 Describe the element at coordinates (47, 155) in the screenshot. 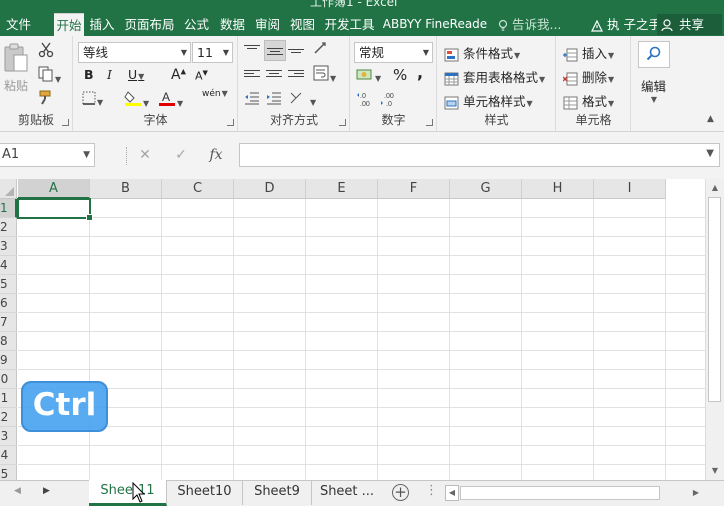

I see `name-box: A1 ▼` at that location.